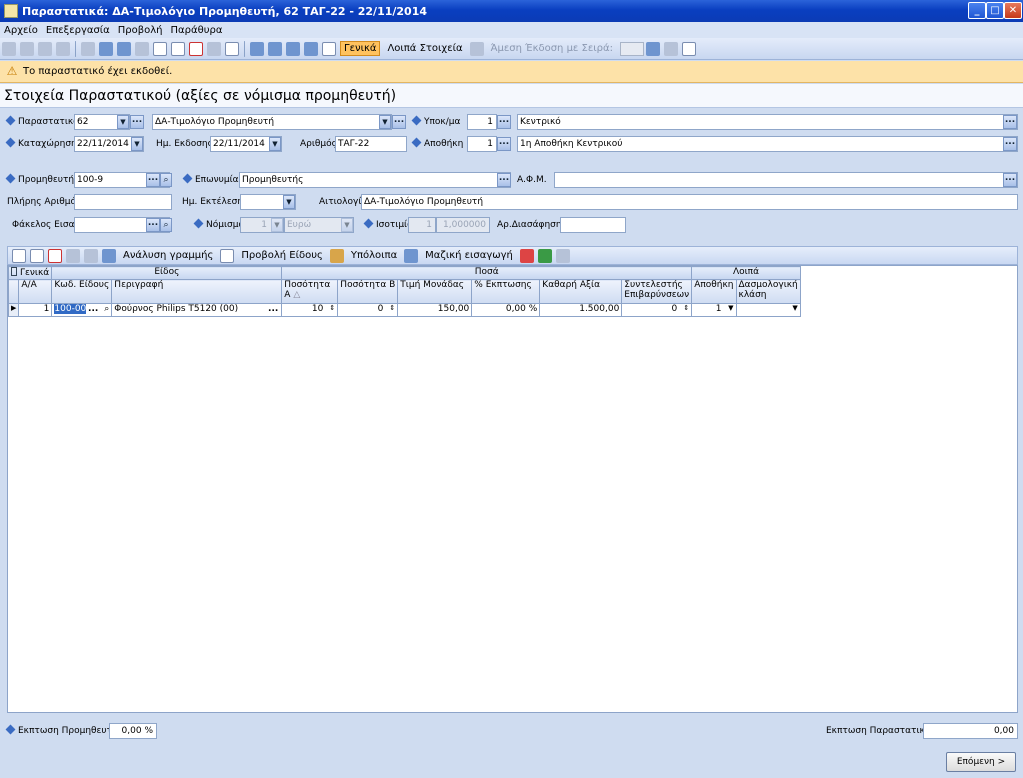  Describe the element at coordinates (657, 291) in the screenshot. I see `column-header-charges-coefficient: Συντελεστής Επιβαρύνσεων` at that location.